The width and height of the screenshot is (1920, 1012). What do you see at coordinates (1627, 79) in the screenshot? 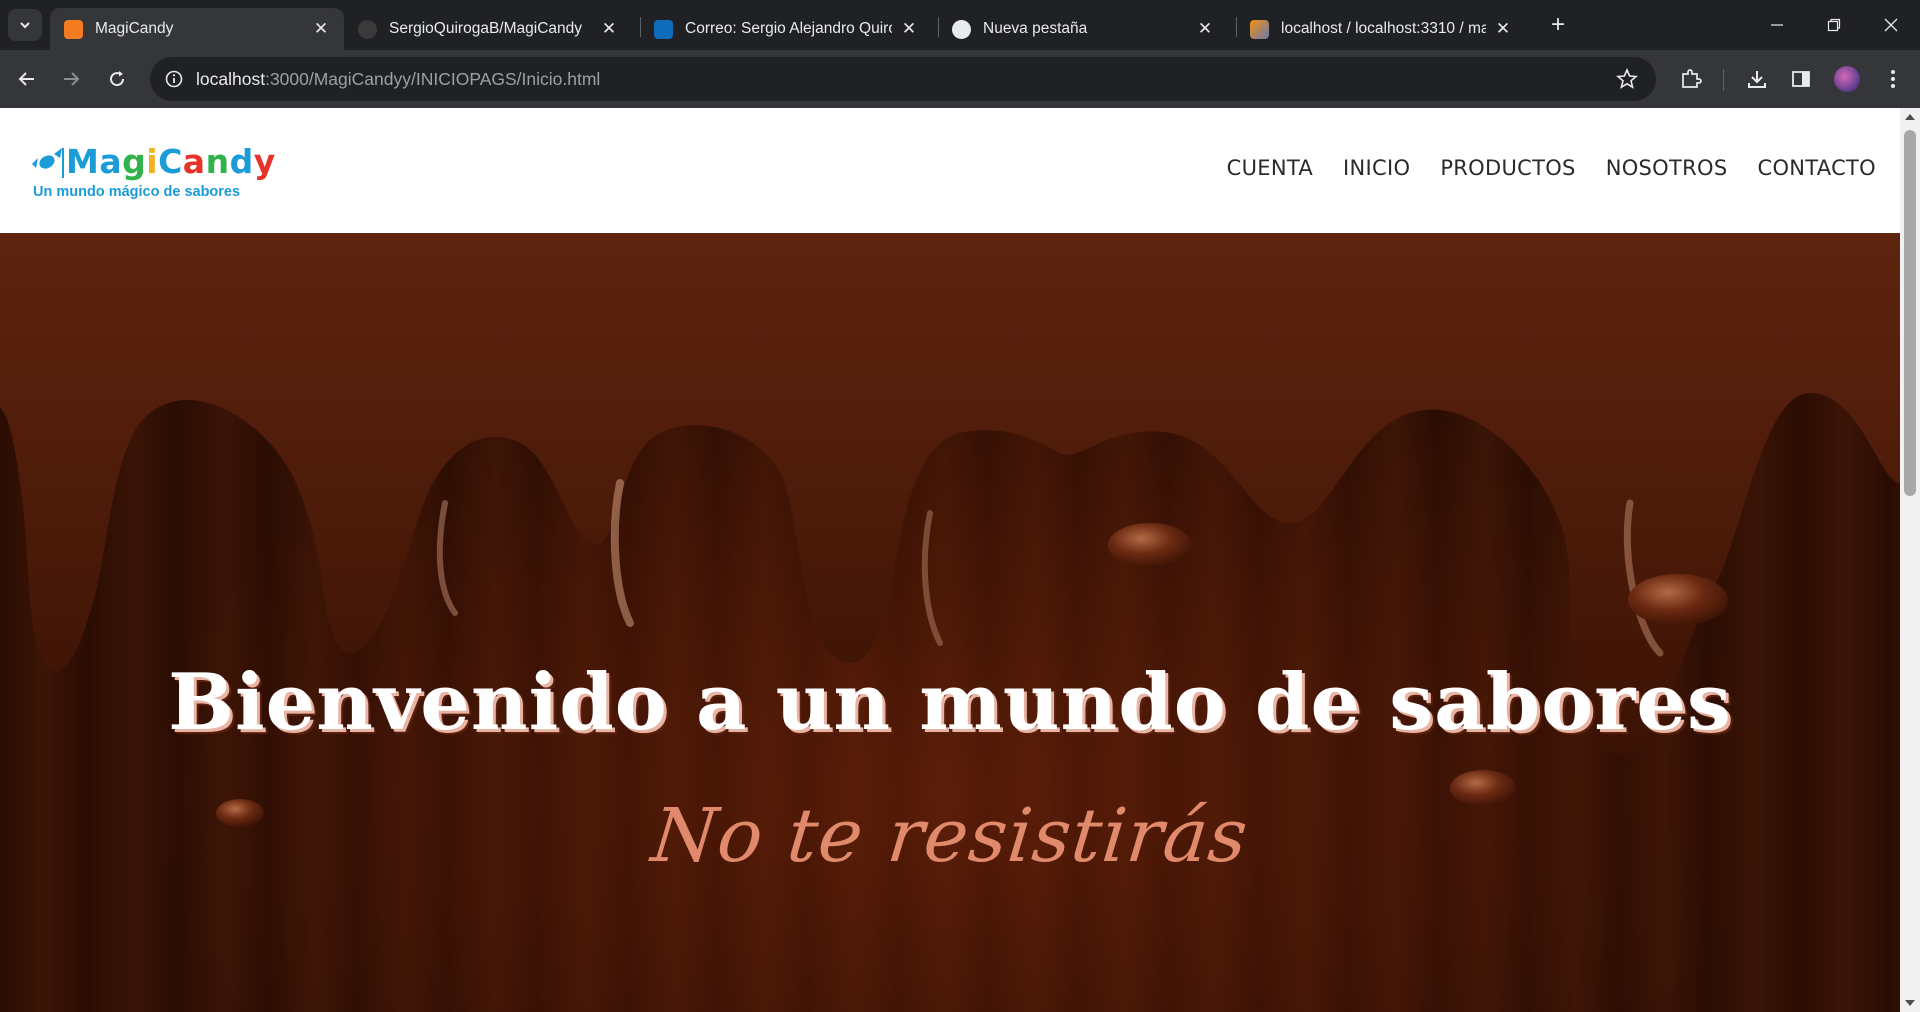
I see `bookmark-star-icon` at bounding box center [1627, 79].